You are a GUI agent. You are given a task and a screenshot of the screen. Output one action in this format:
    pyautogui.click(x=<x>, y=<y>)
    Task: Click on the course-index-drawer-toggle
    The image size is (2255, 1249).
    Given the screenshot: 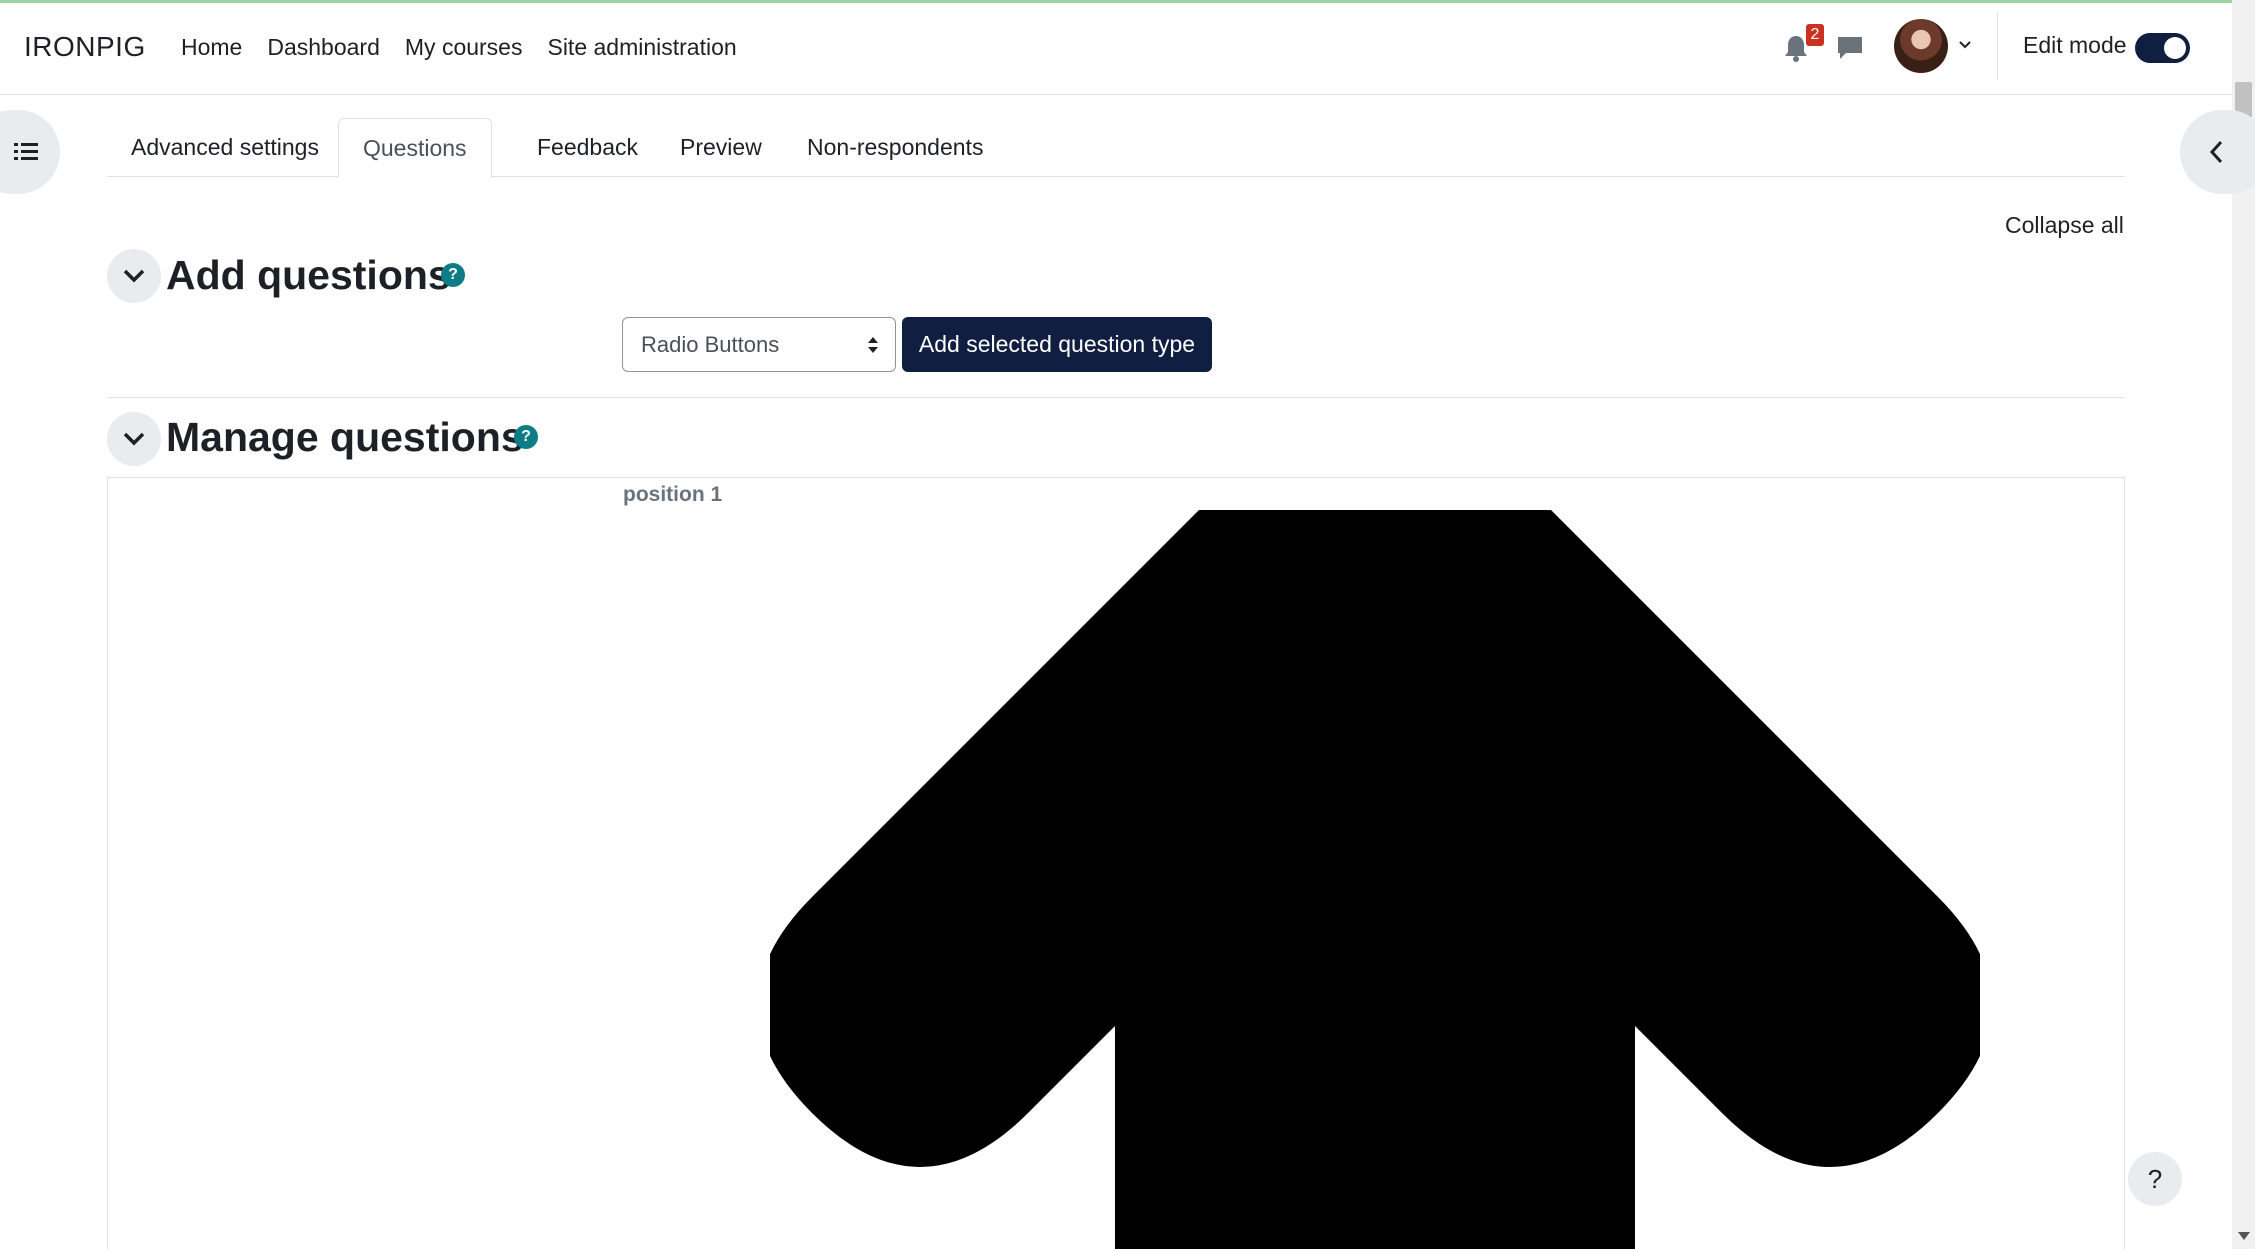 What is the action you would take?
    pyautogui.click(x=30, y=152)
    